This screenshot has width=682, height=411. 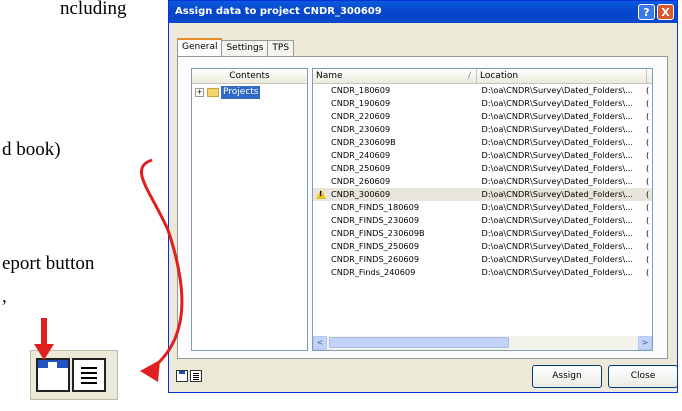 What do you see at coordinates (44, 333) in the screenshot?
I see `down-arrow-shaft` at bounding box center [44, 333].